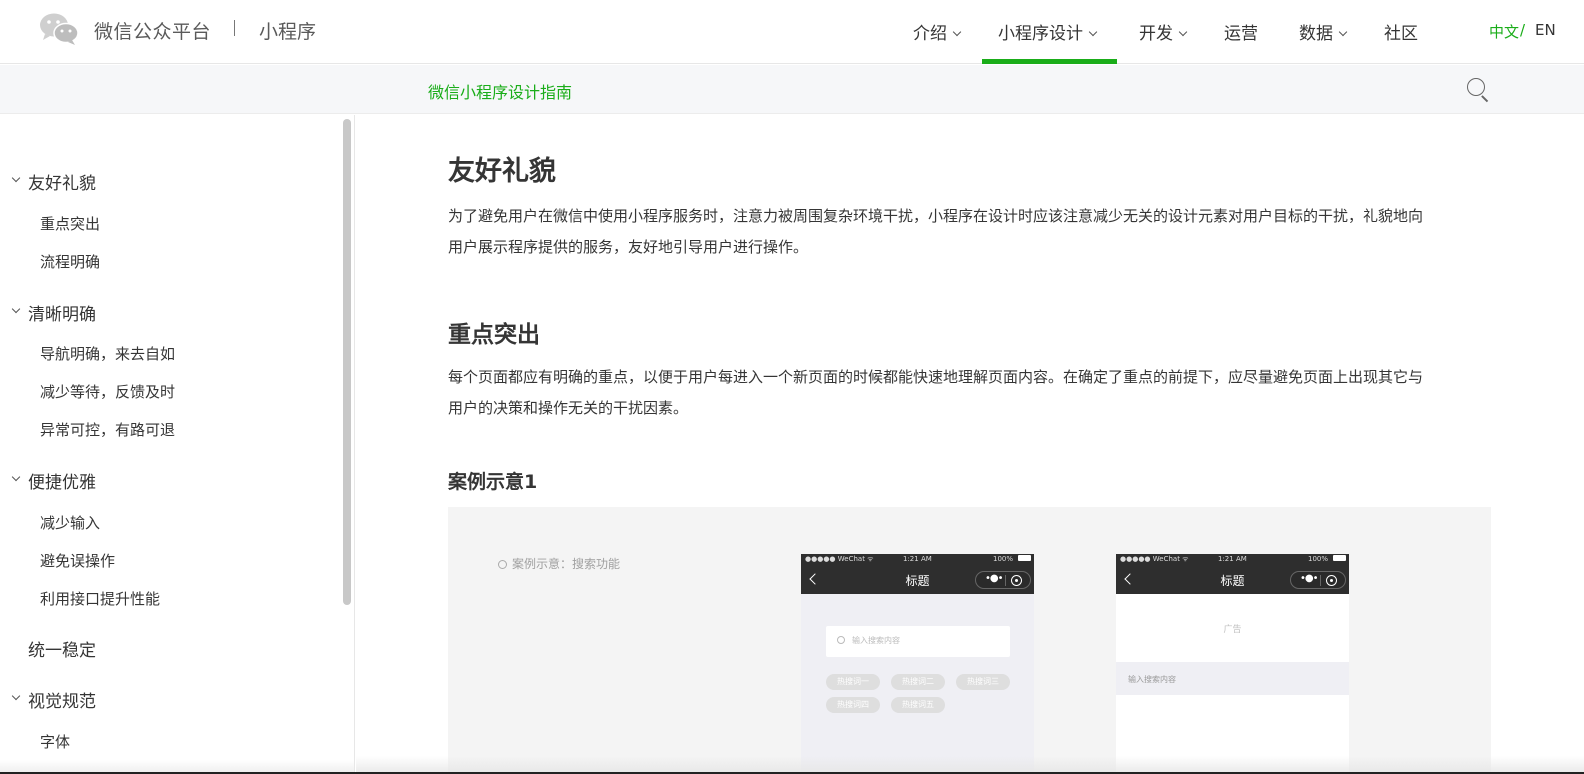 This screenshot has height=774, width=1584. What do you see at coordinates (1232, 630) in the screenshot?
I see `ad-banner: 广告` at bounding box center [1232, 630].